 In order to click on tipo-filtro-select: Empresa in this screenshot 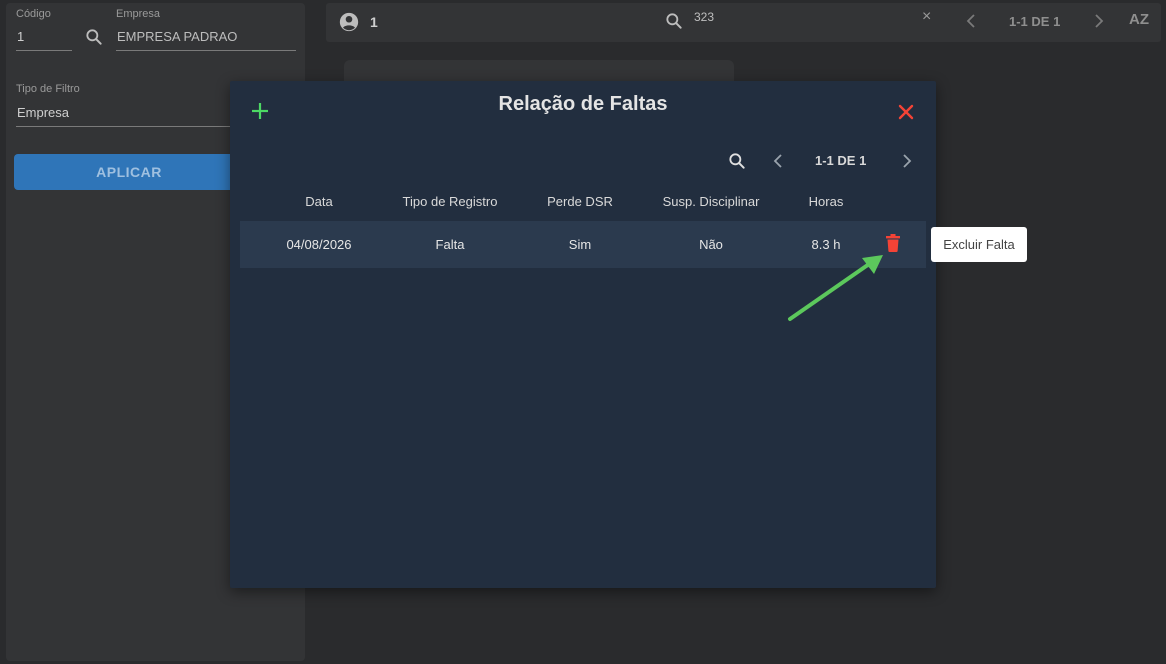, I will do `click(43, 112)`.